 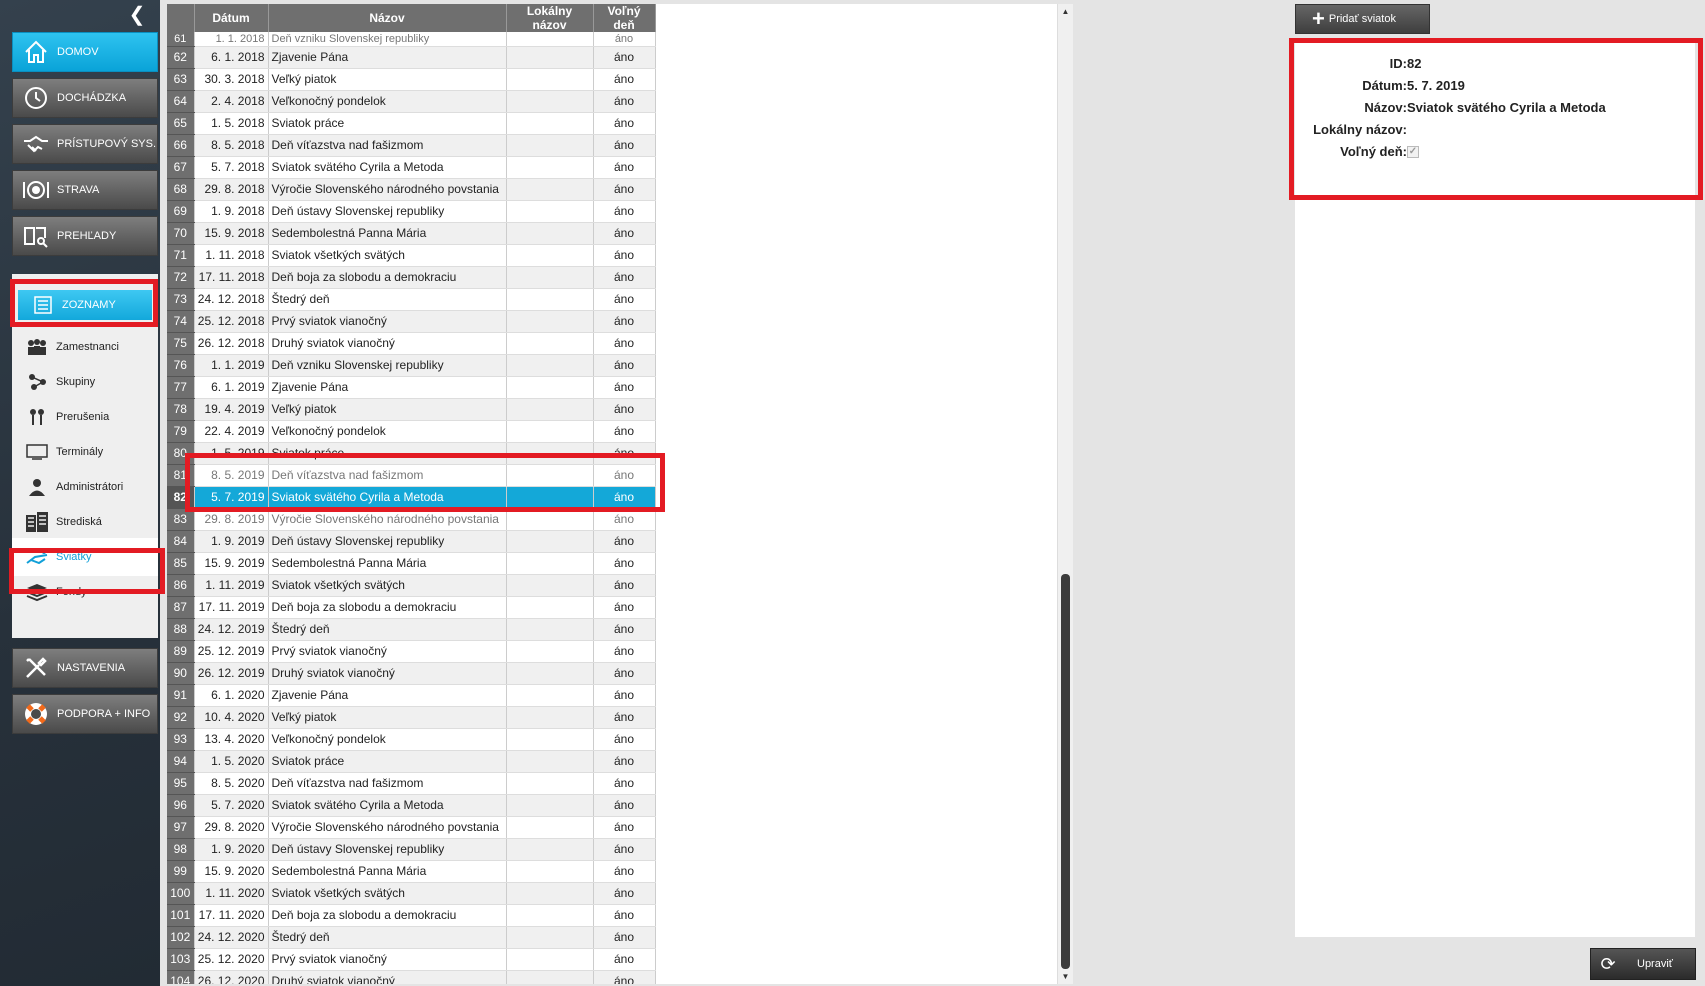 I want to click on table-row: 89 25. 12. 2019 Prvý sviatok vianočný áno, so click(x=411, y=651).